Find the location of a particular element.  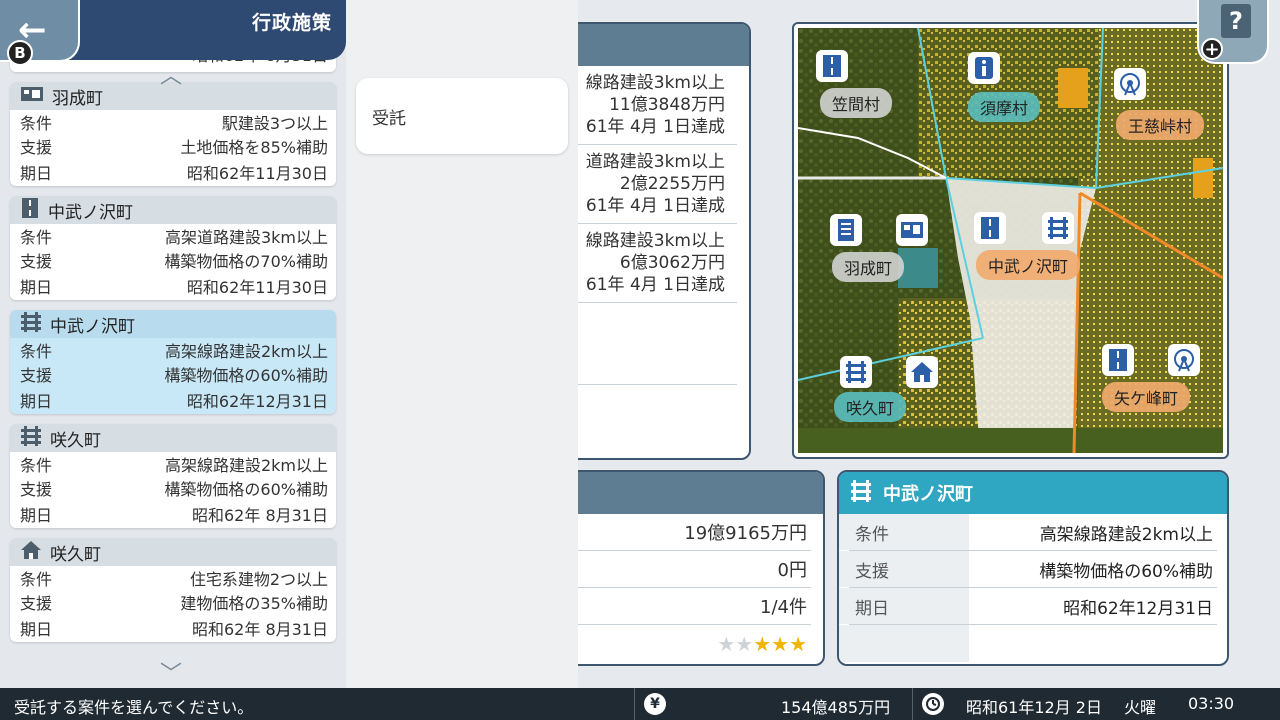

entry-amount: 2億2255万円 is located at coordinates (672, 184).